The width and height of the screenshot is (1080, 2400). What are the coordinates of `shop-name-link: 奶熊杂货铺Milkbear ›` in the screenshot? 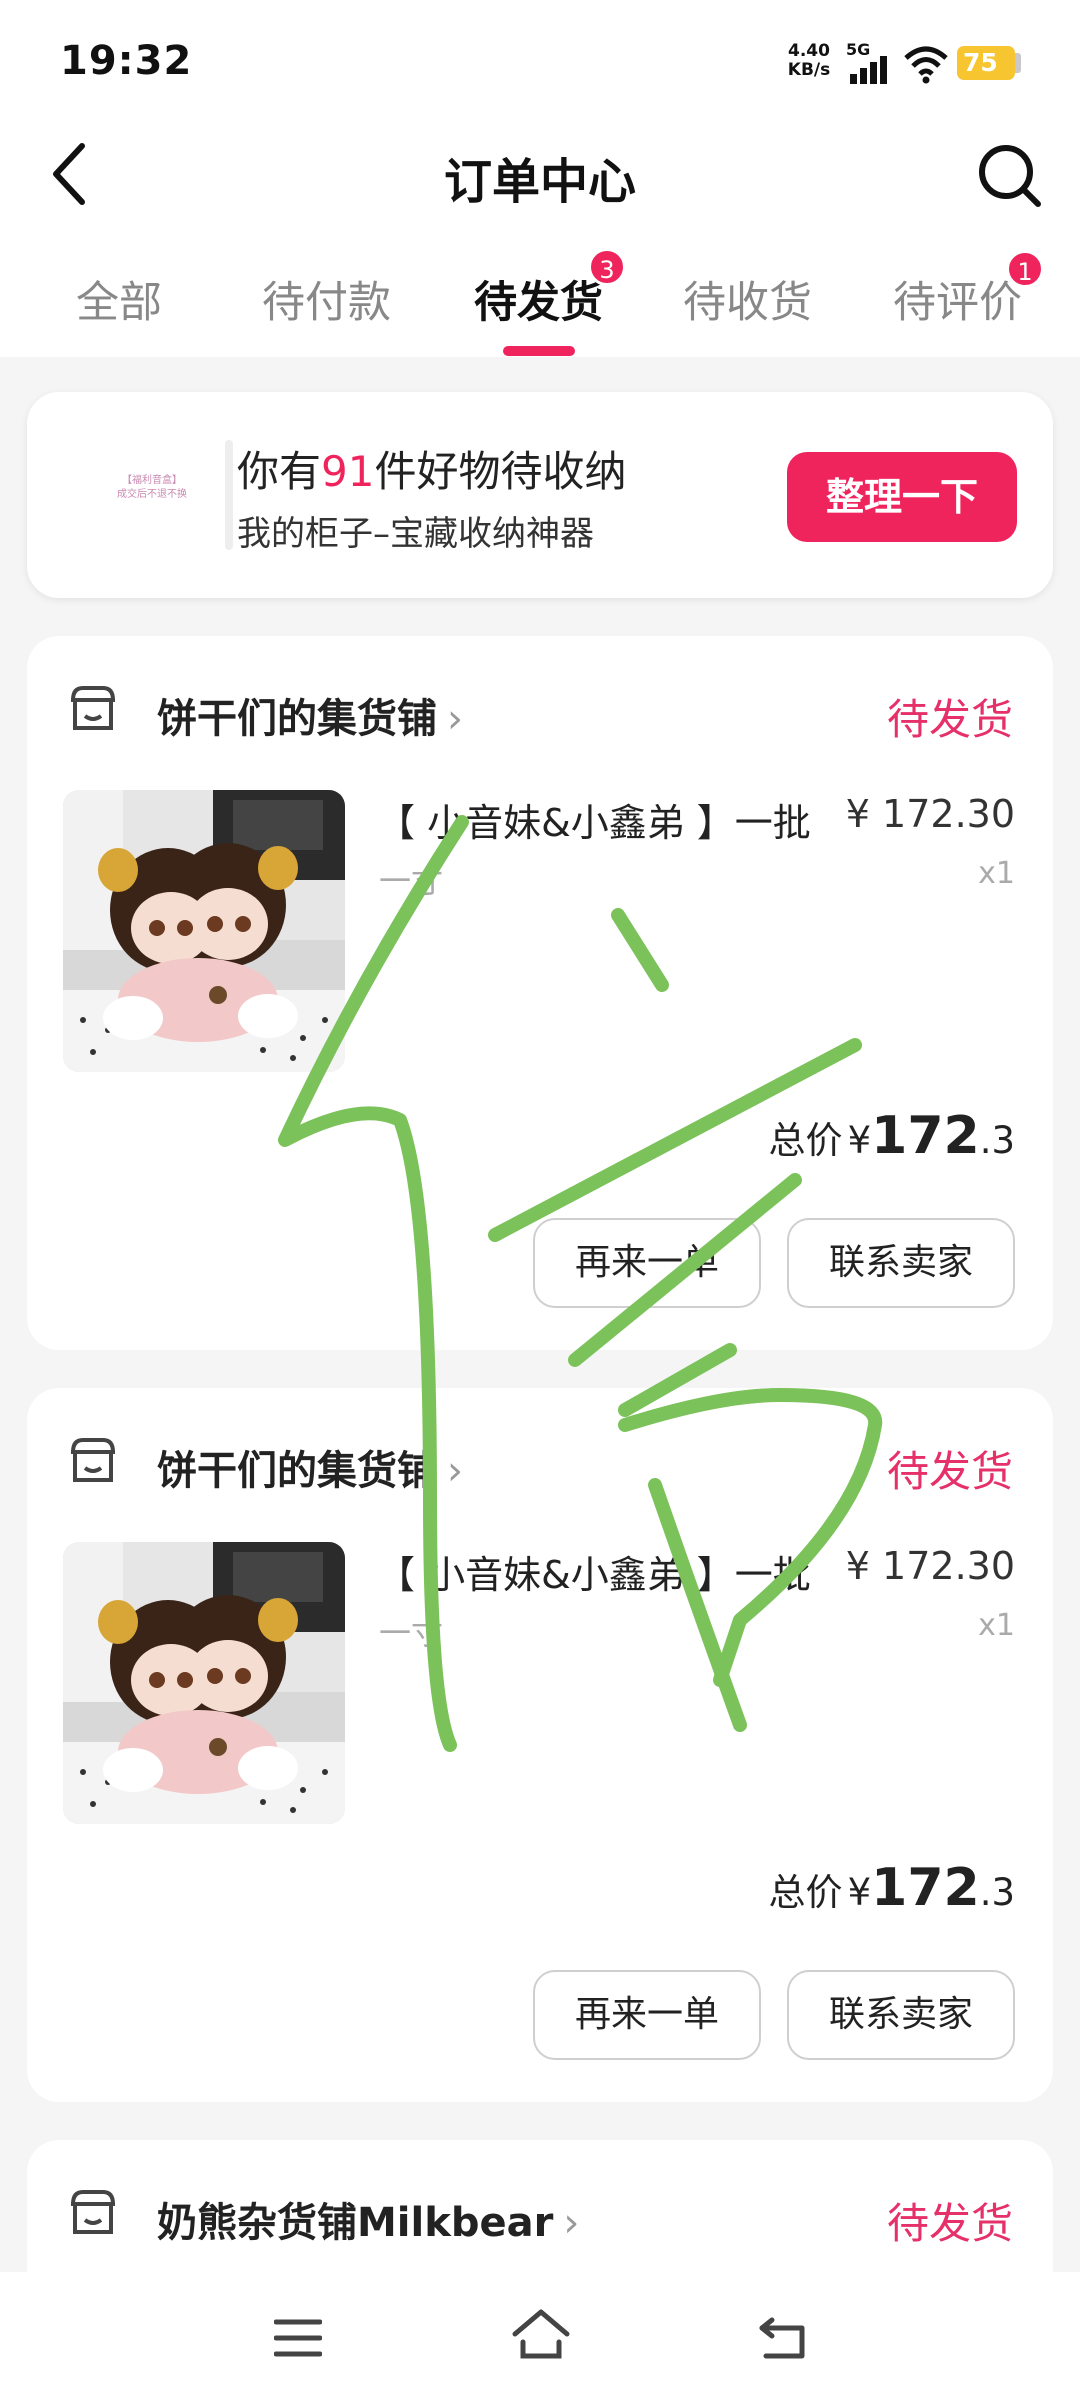 It's located at (368, 2219).